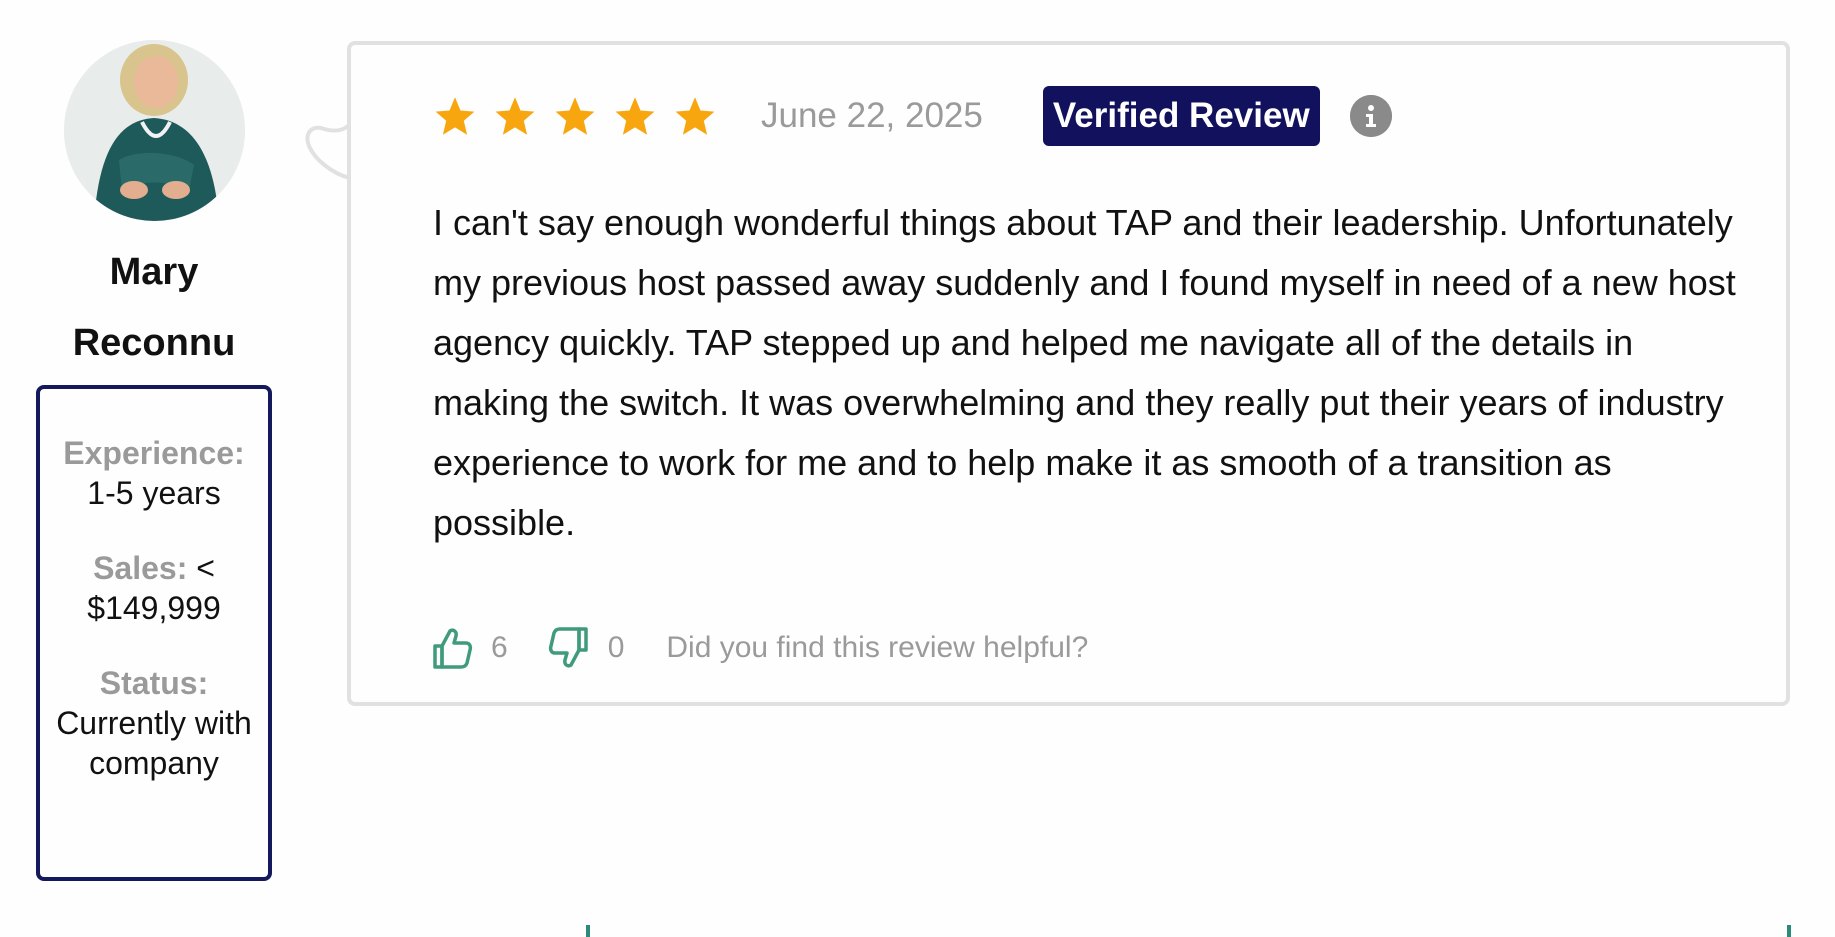  I want to click on status-item: Status: Currently with company, so click(154, 723).